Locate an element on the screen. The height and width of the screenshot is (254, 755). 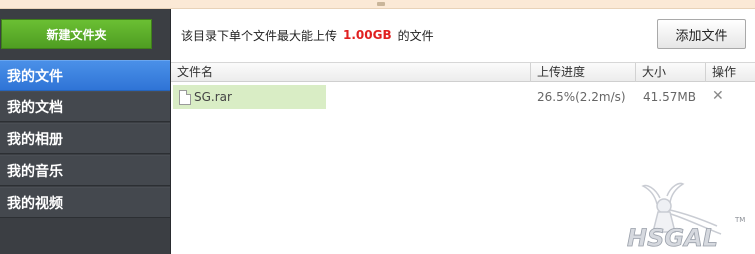
limit-value: 1.00GB is located at coordinates (367, 35).